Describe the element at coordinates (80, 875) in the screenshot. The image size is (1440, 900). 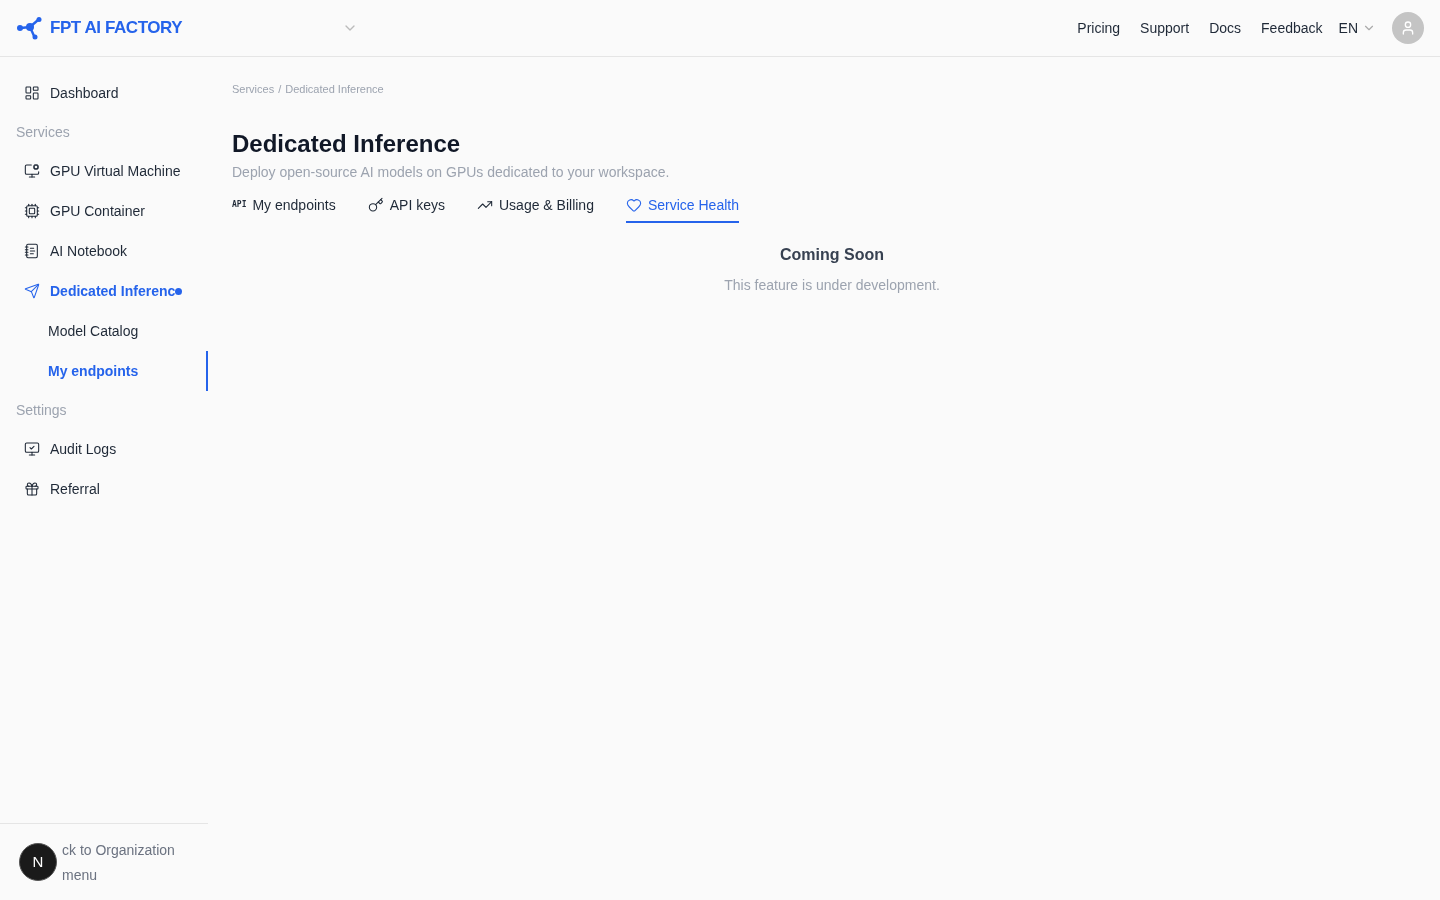
I see `back-link: menu` at that location.